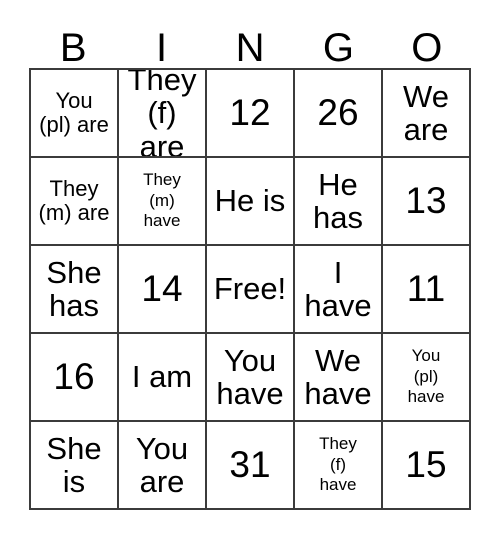 This screenshot has height=544, width=500. I want to click on bingo-cell: You are, so click(163, 466).